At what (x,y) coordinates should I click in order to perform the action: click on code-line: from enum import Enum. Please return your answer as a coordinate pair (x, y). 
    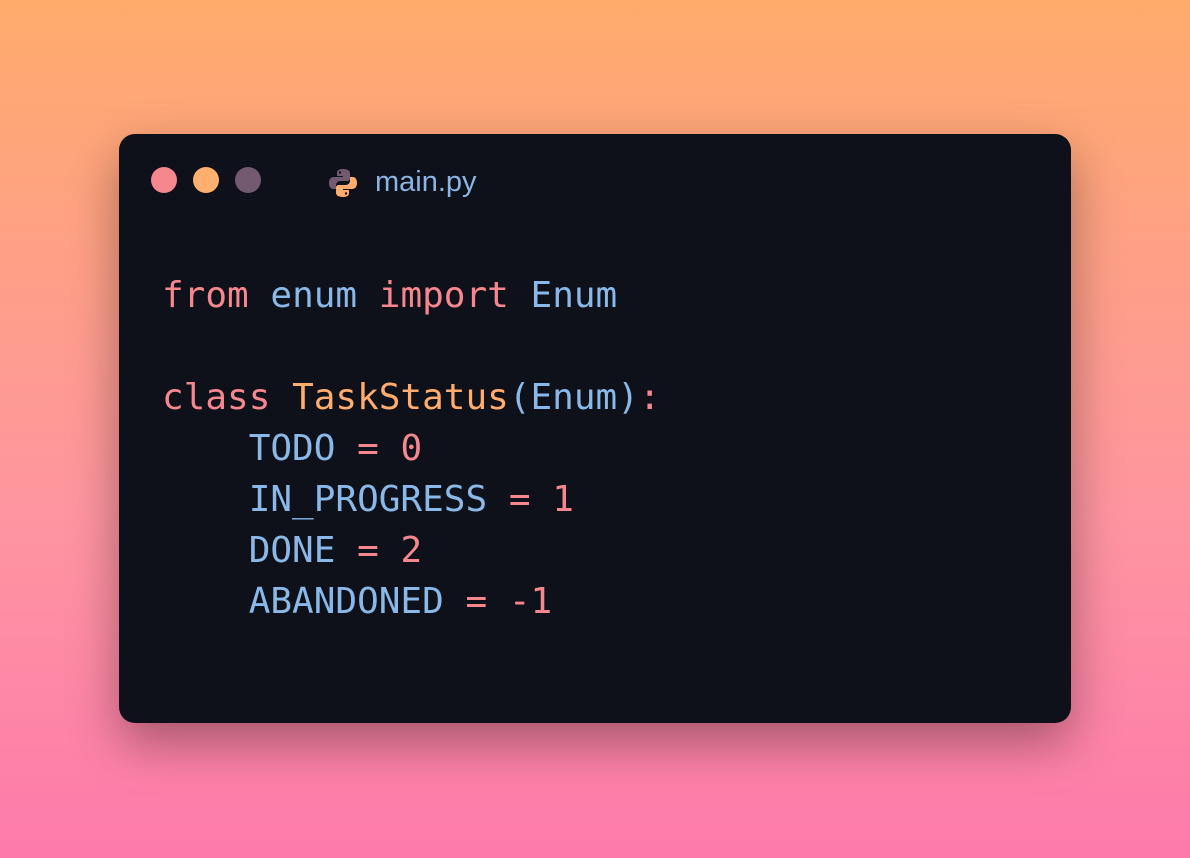
    Looking at the image, I should click on (389, 295).